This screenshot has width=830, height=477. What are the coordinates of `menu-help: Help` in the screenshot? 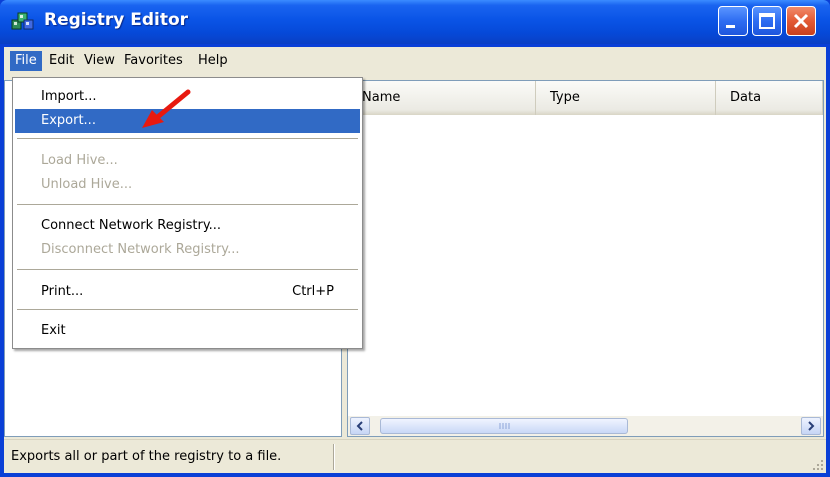 It's located at (213, 61).